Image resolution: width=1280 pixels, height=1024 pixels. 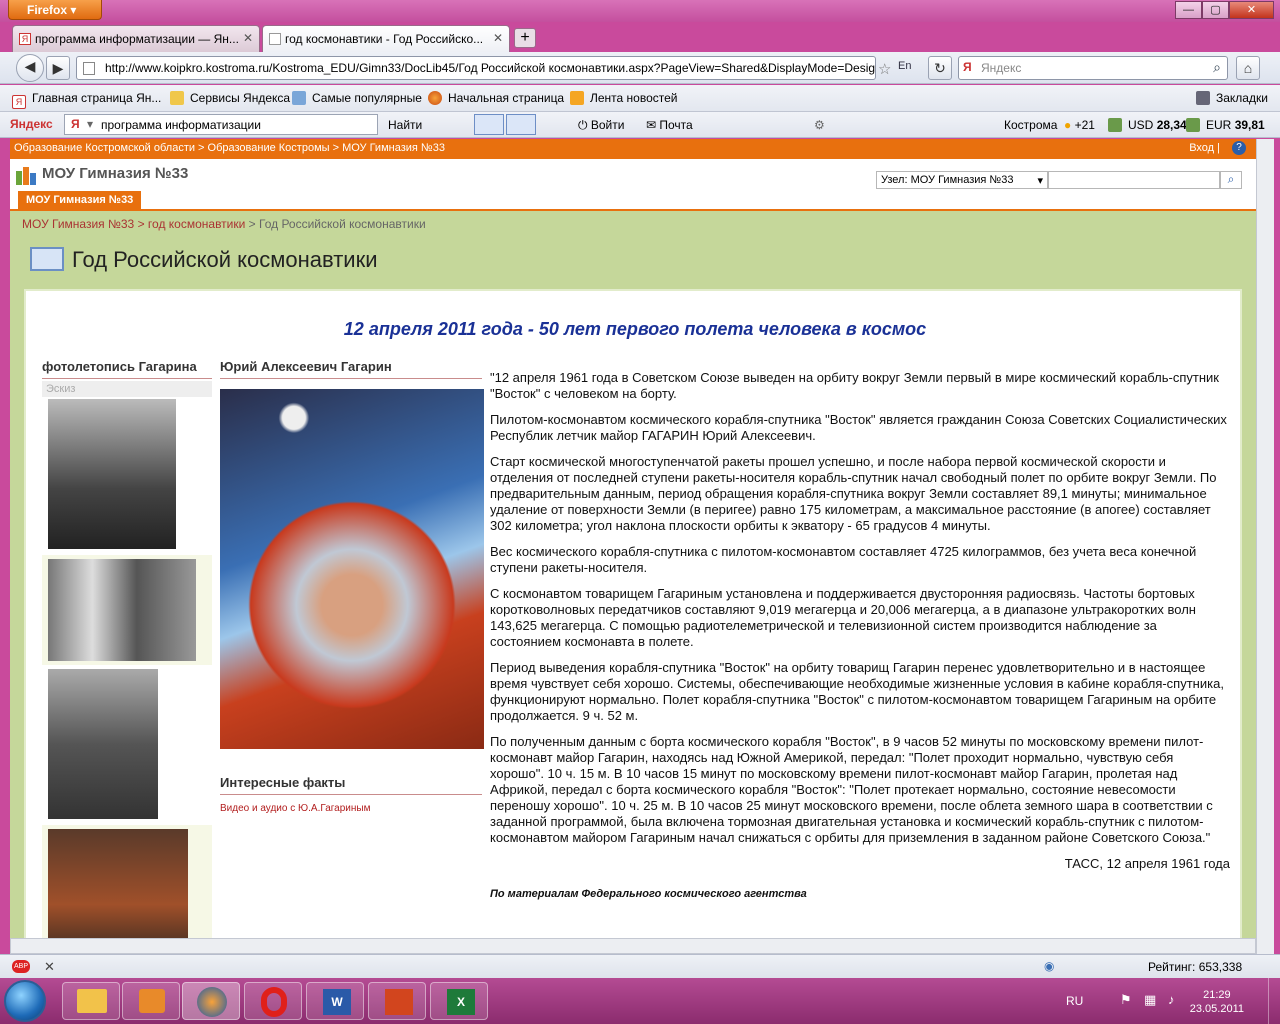 I want to click on login-button: ⏻ Войти, so click(x=601, y=125).